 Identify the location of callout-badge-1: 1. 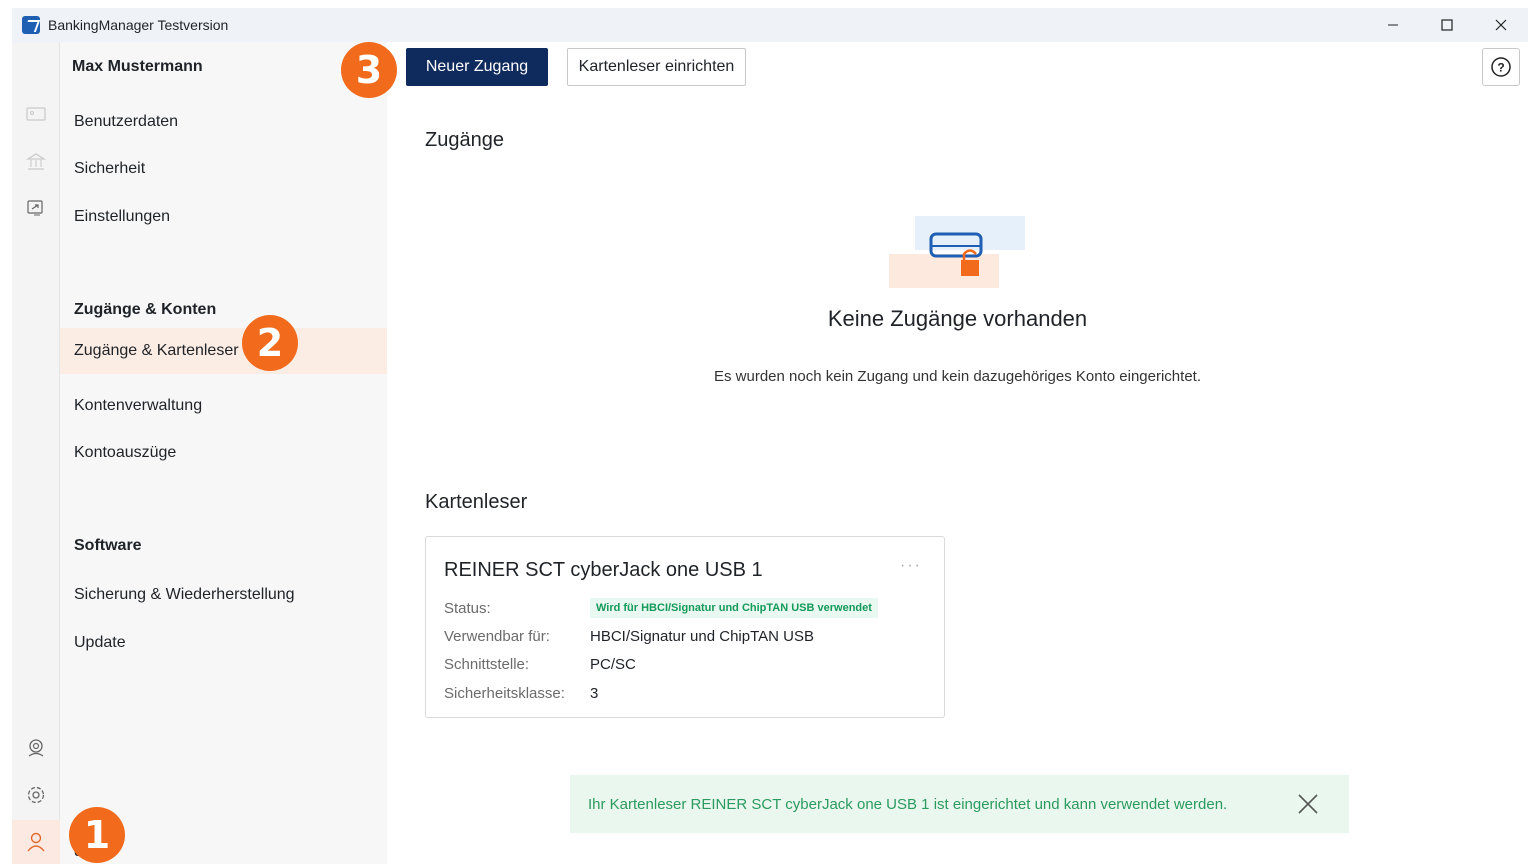
(97, 835).